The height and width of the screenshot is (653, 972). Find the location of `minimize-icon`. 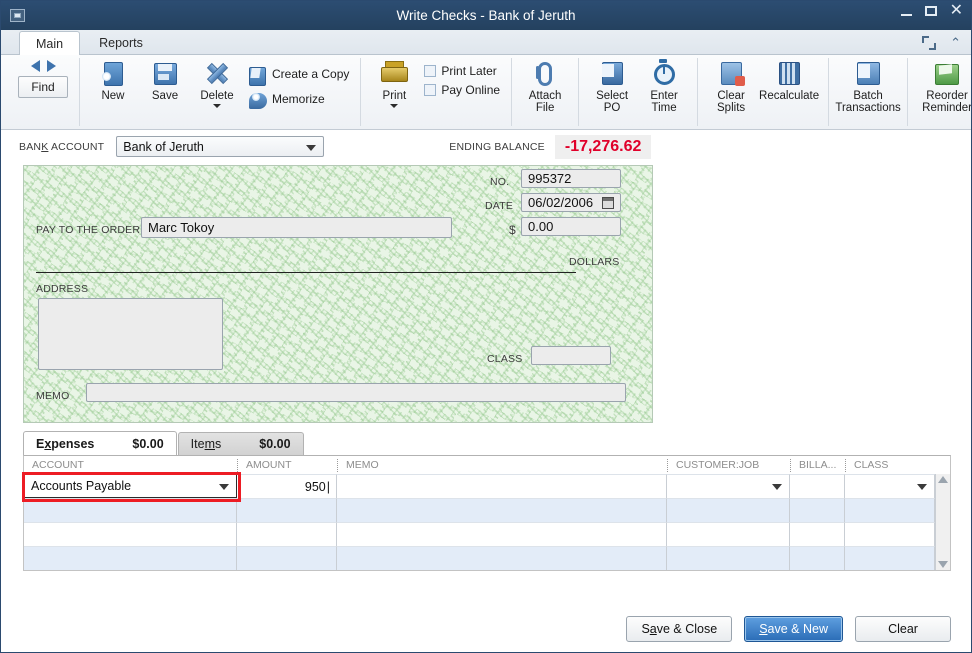

minimize-icon is located at coordinates (906, 11).